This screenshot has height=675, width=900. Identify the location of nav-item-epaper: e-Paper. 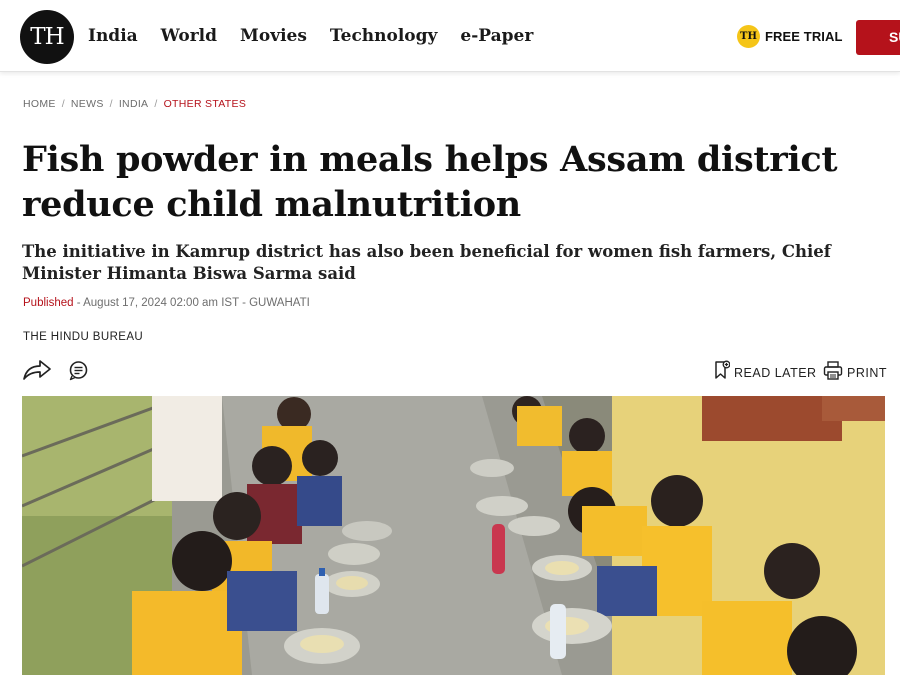
(496, 36).